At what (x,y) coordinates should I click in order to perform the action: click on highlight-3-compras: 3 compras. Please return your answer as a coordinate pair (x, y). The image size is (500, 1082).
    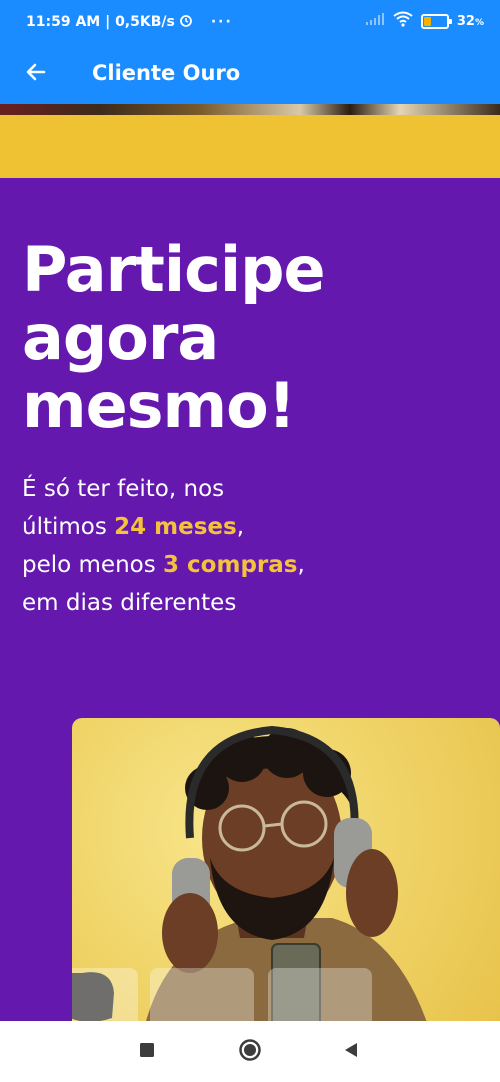
    Looking at the image, I should click on (230, 565).